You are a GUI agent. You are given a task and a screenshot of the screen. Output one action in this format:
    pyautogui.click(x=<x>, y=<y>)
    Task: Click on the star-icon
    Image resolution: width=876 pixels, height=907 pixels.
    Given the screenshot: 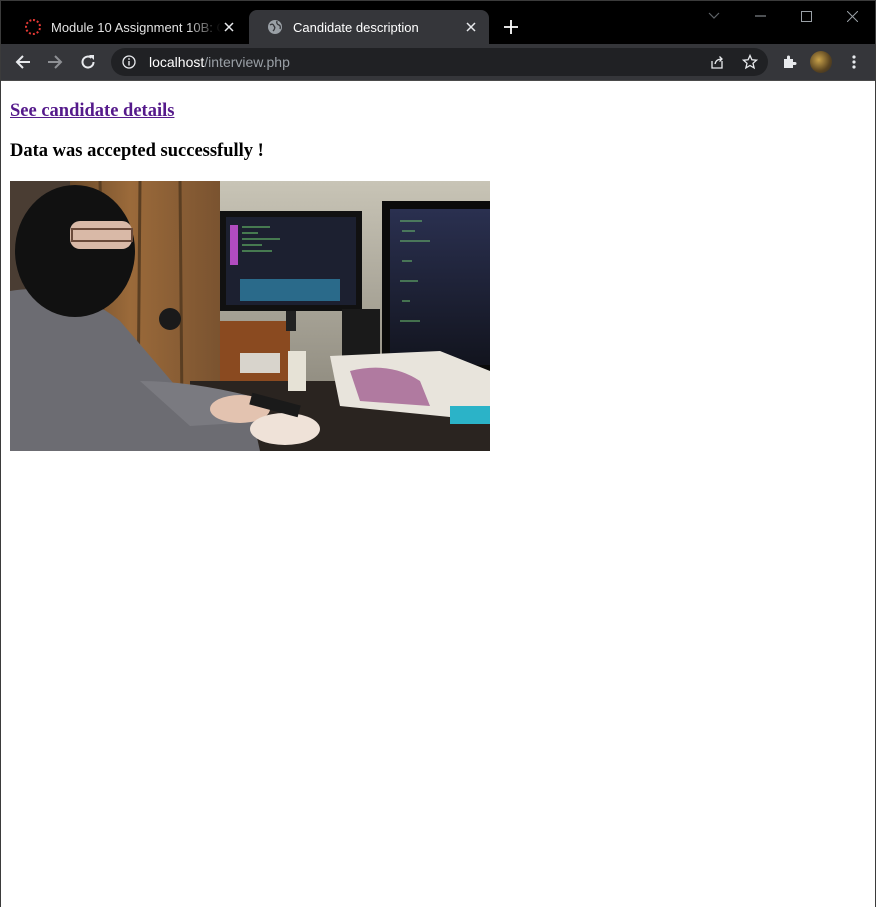 What is the action you would take?
    pyautogui.click(x=750, y=62)
    